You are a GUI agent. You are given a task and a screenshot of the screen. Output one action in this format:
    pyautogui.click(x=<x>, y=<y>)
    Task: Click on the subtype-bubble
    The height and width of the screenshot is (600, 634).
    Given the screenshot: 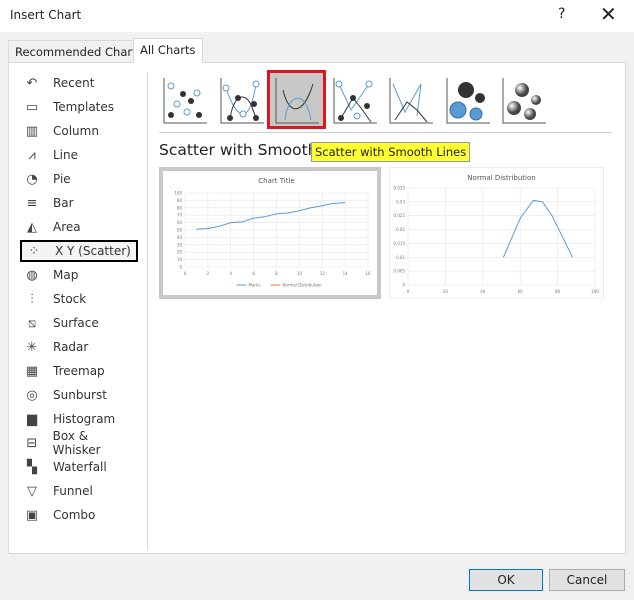 What is the action you would take?
    pyautogui.click(x=466, y=99)
    